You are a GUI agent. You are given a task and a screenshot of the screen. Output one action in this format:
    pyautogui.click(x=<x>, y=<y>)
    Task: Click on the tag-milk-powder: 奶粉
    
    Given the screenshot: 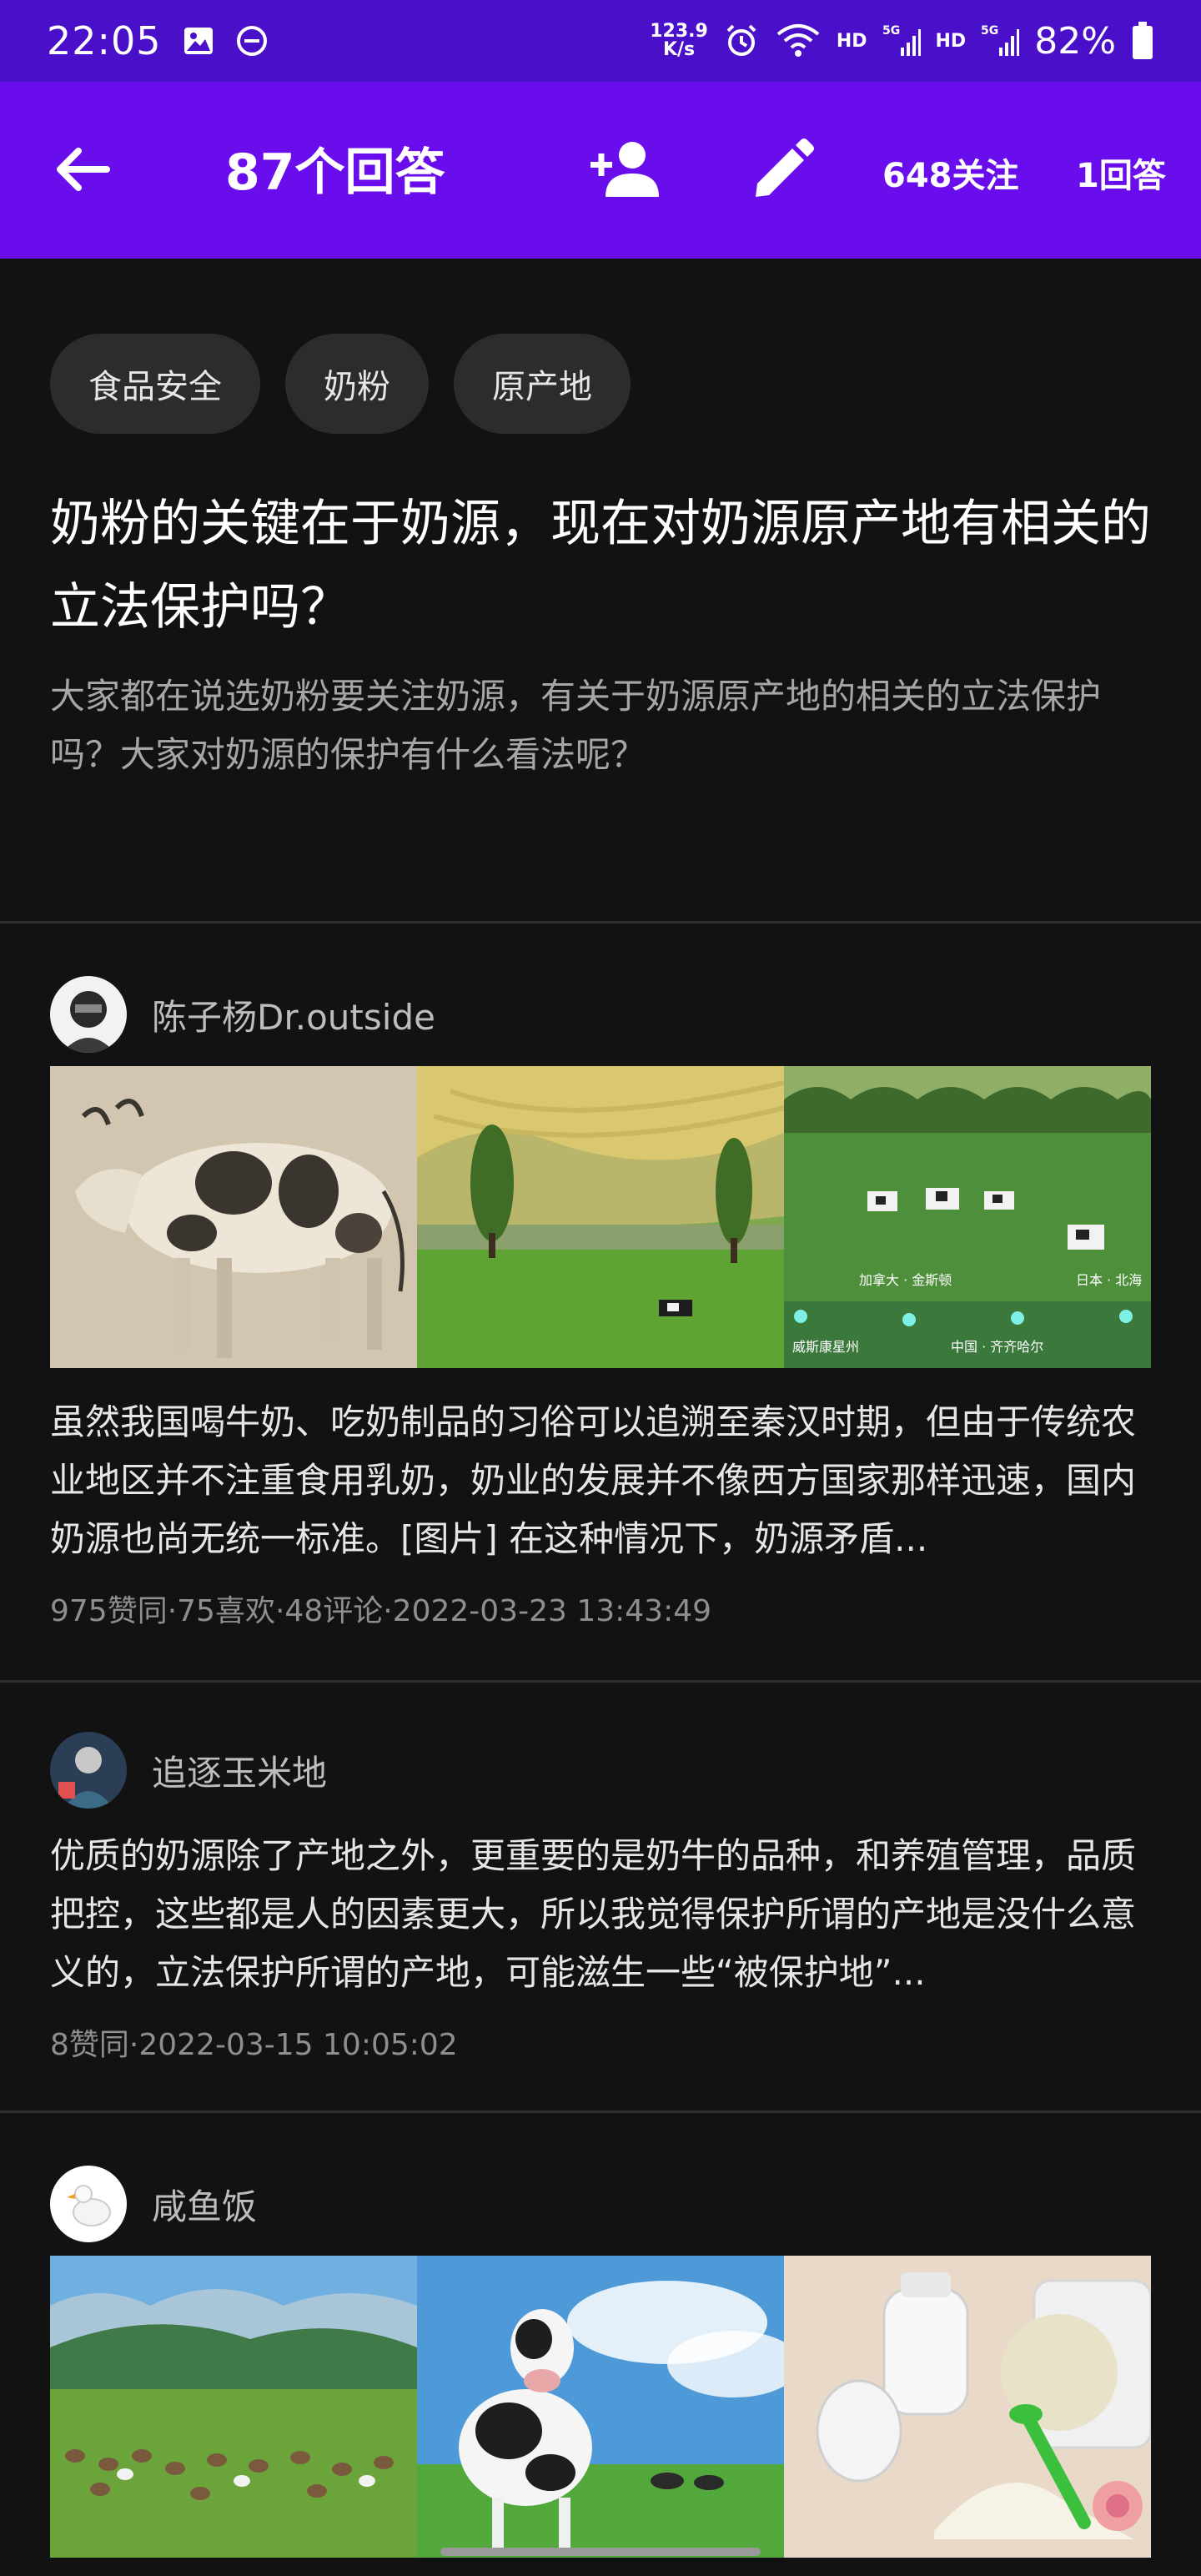 What is the action you would take?
    pyautogui.click(x=357, y=384)
    